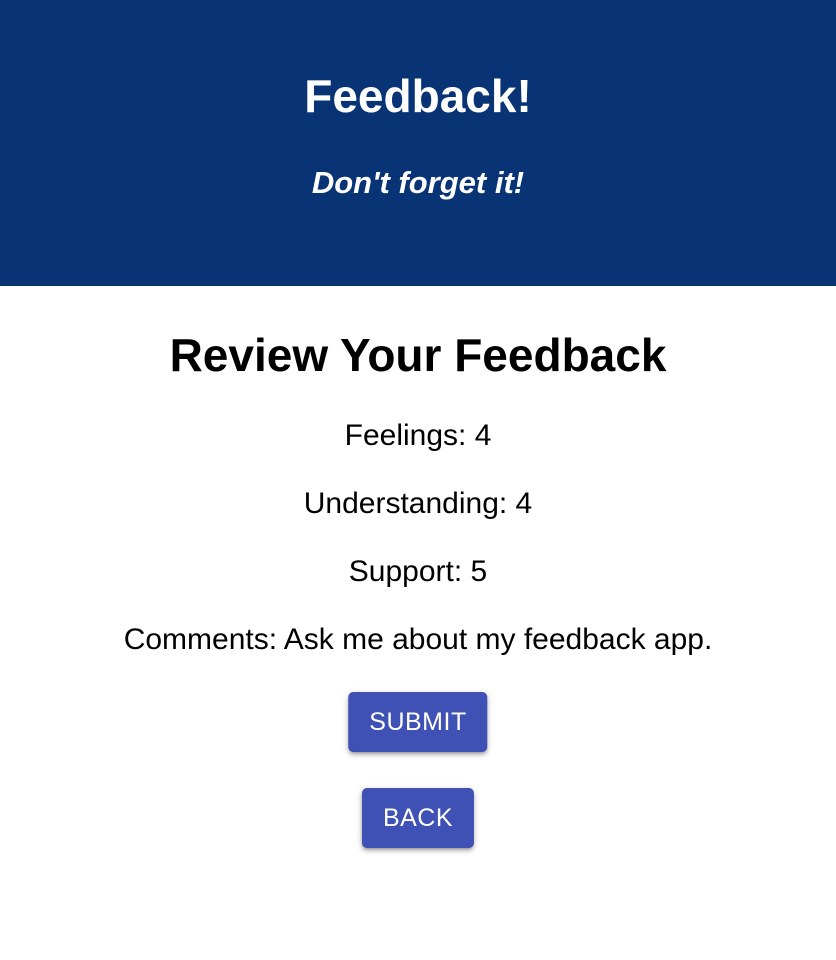  Describe the element at coordinates (418, 182) in the screenshot. I see `app-tagline: Don't forget it!` at that location.